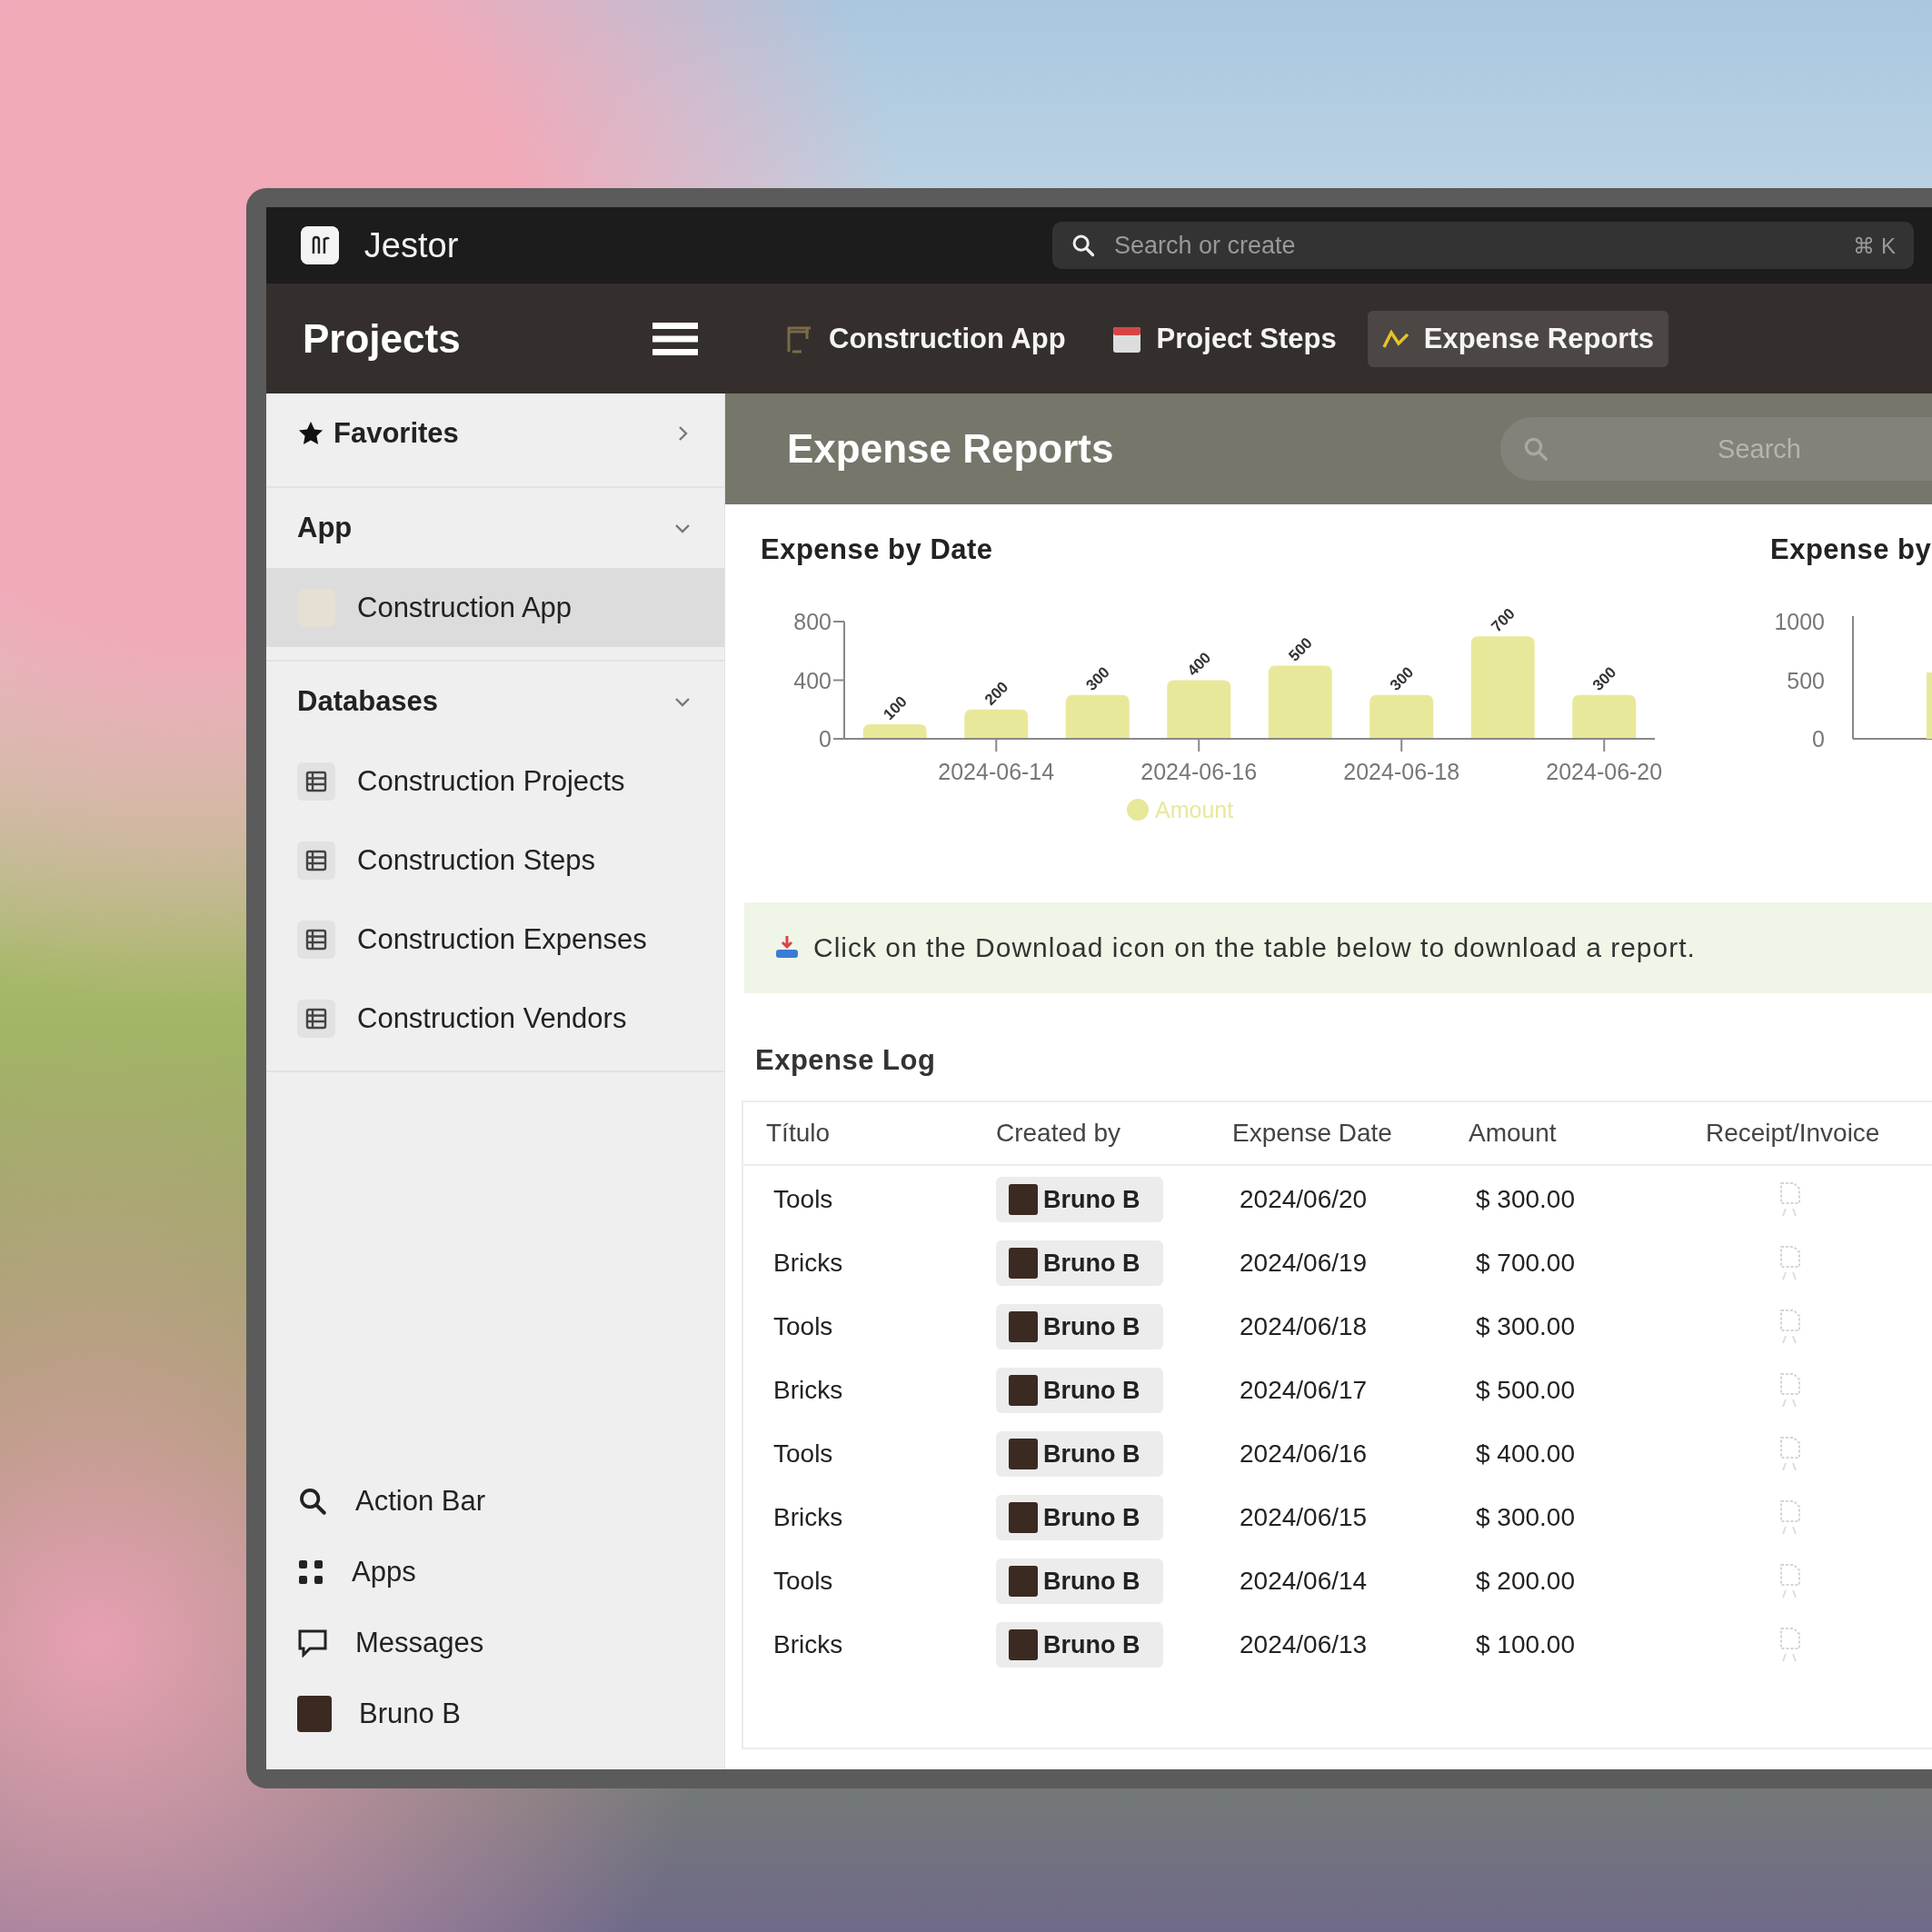  Describe the element at coordinates (495, 1714) in the screenshot. I see `sidebar-link: Bruno B` at that location.